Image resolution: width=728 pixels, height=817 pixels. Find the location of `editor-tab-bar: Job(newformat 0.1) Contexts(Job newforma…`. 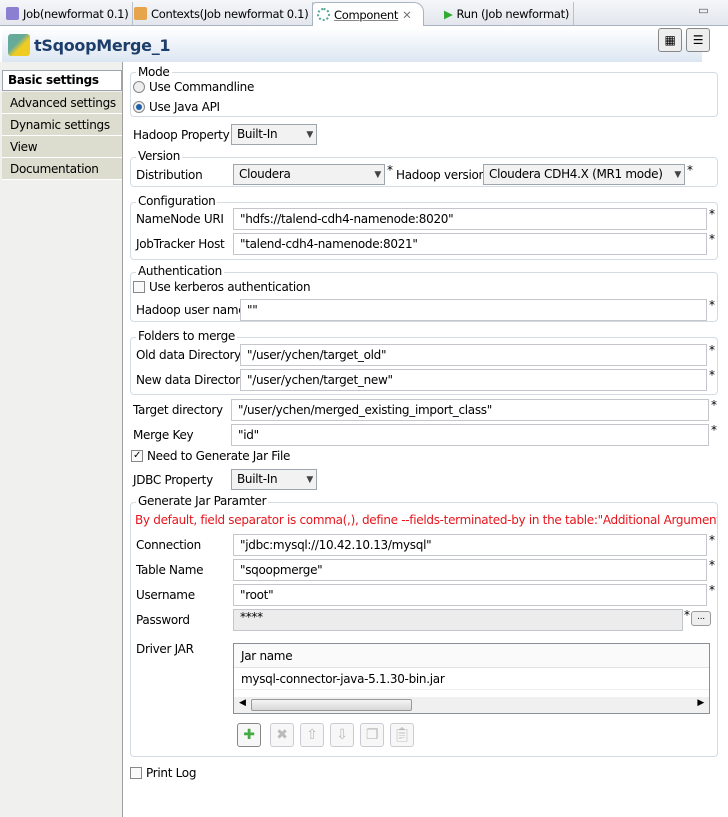

editor-tab-bar: Job(newformat 0.1) Contexts(Job newforma… is located at coordinates (364, 13).